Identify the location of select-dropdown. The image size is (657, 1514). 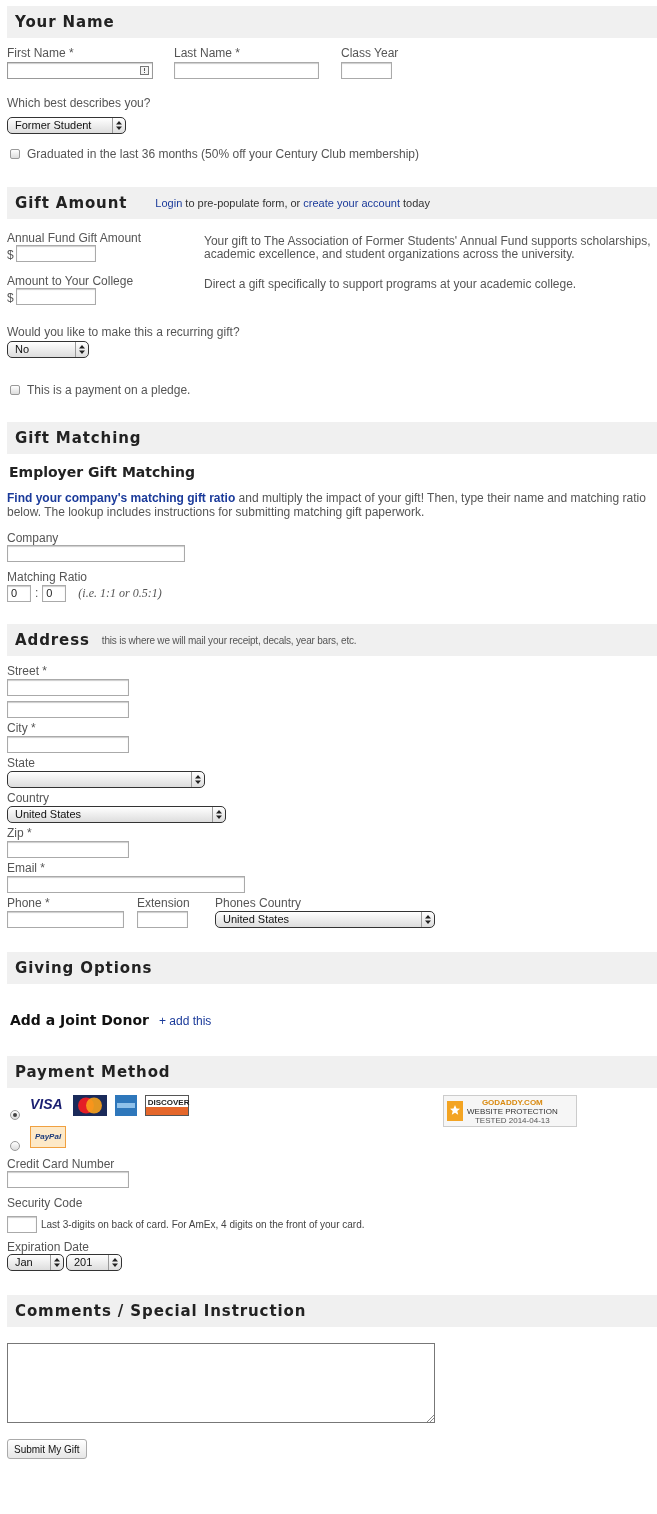
(106, 779).